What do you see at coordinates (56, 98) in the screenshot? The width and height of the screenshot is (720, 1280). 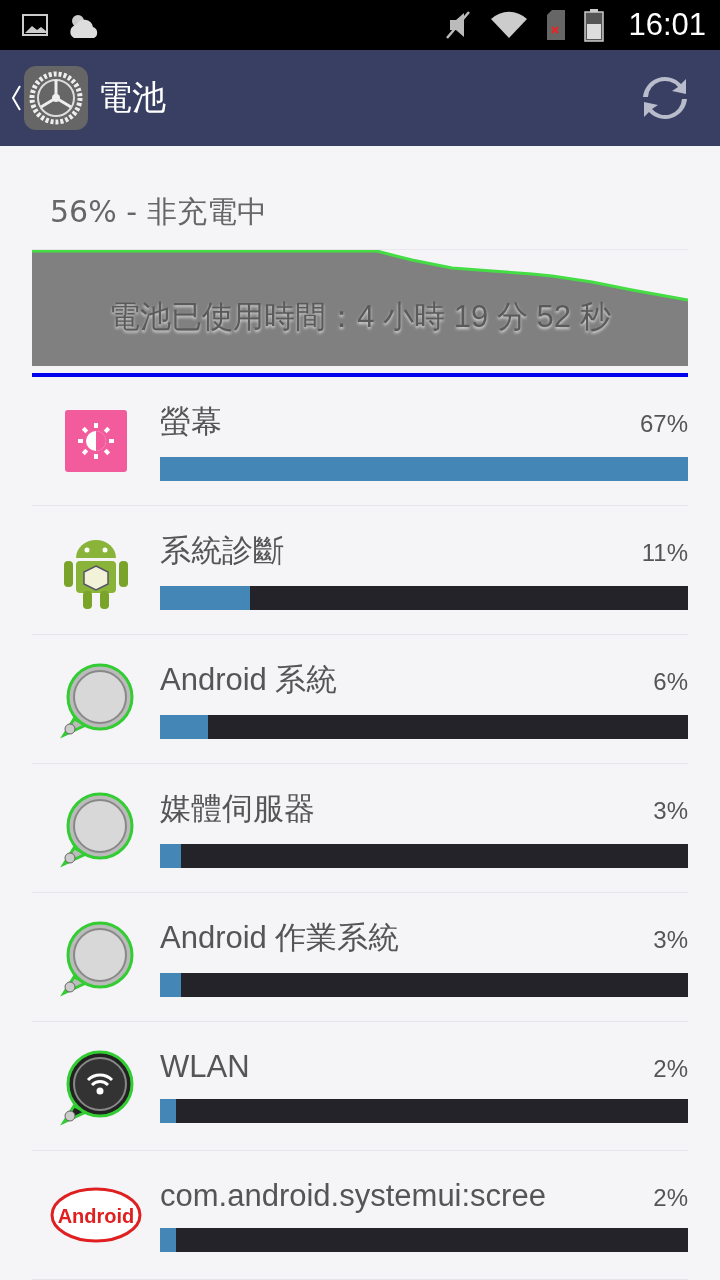 I see `gear-icon` at bounding box center [56, 98].